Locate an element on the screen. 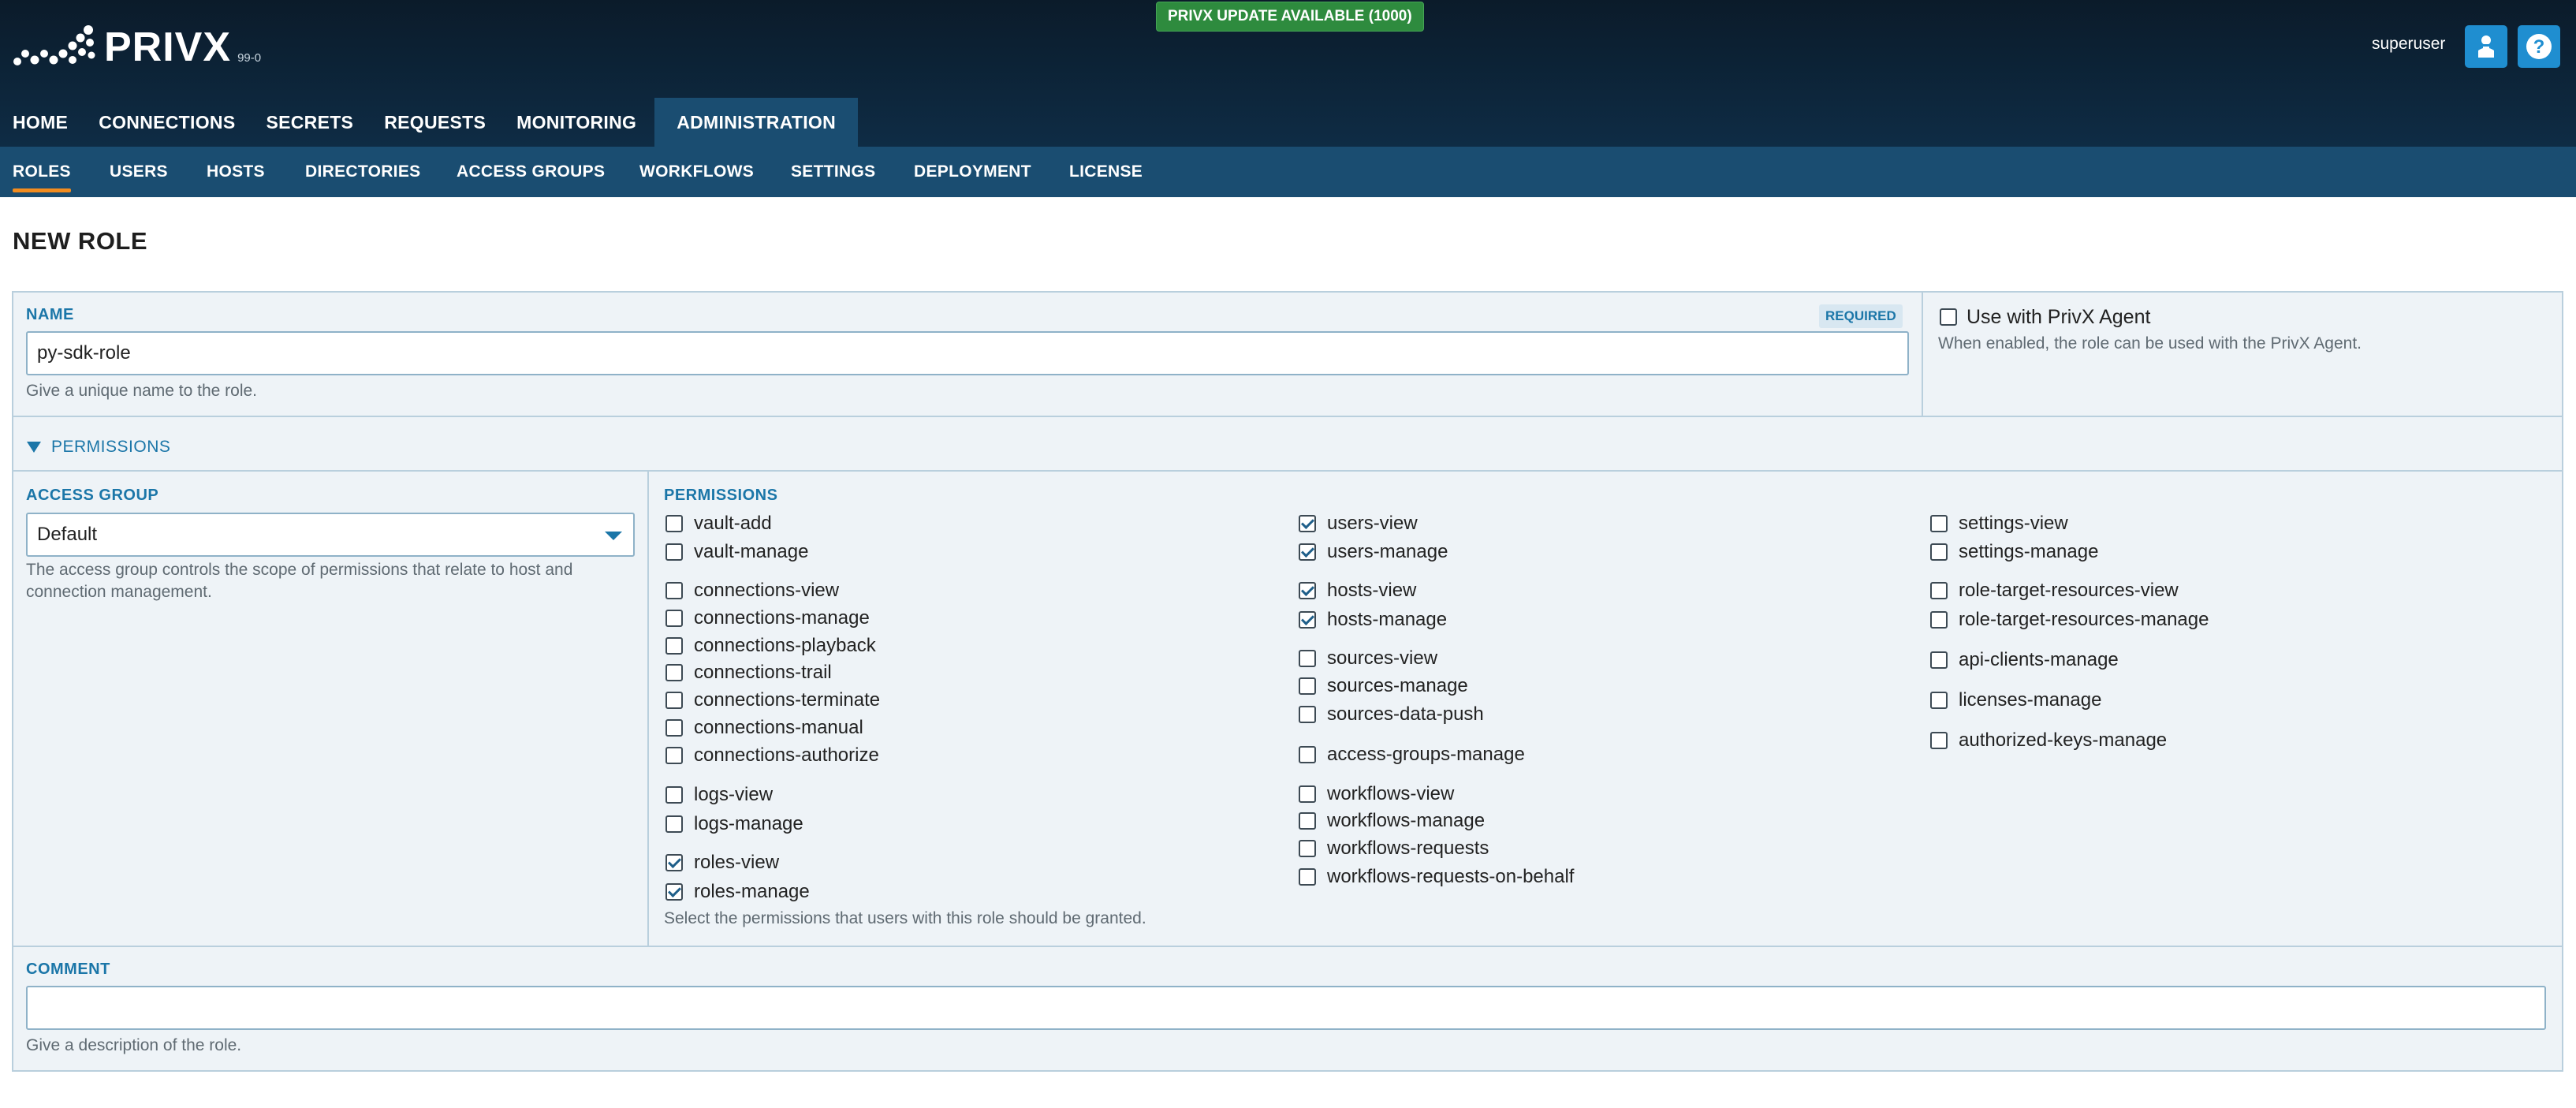 The image size is (2576, 1108). permission-sources-manage: sources-manage is located at coordinates (1383, 686).